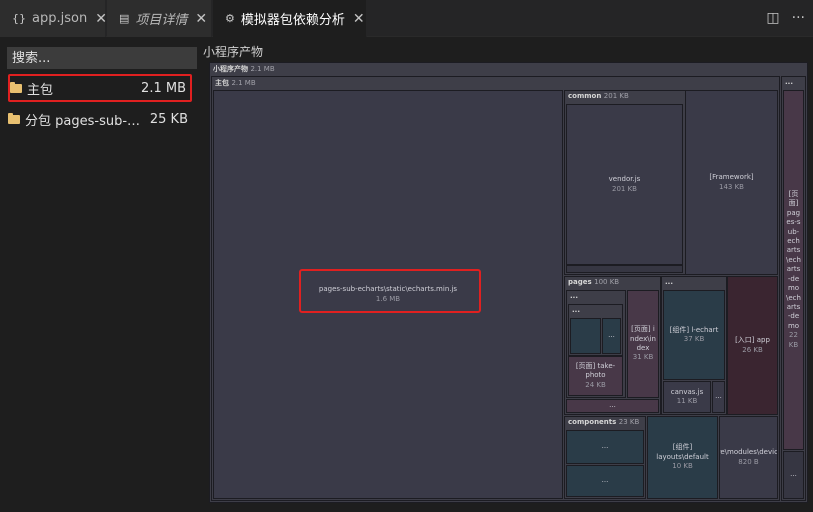 Image resolution: width=813 pixels, height=512 pixels. I want to click on document-icon: ▤, so click(124, 18).